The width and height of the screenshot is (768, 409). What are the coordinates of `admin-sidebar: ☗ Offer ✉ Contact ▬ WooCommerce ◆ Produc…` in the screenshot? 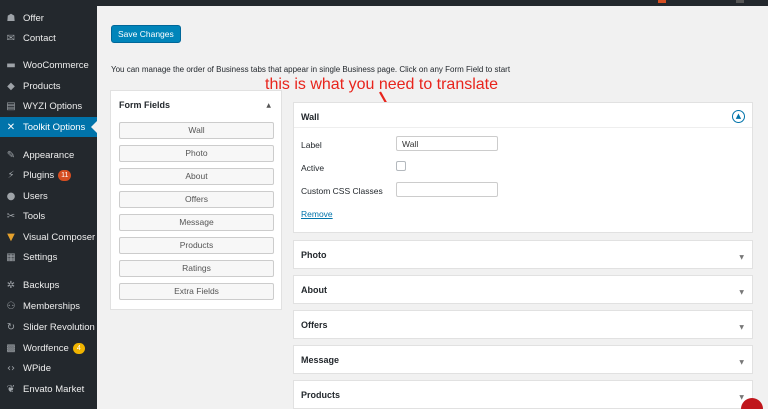 It's located at (48, 204).